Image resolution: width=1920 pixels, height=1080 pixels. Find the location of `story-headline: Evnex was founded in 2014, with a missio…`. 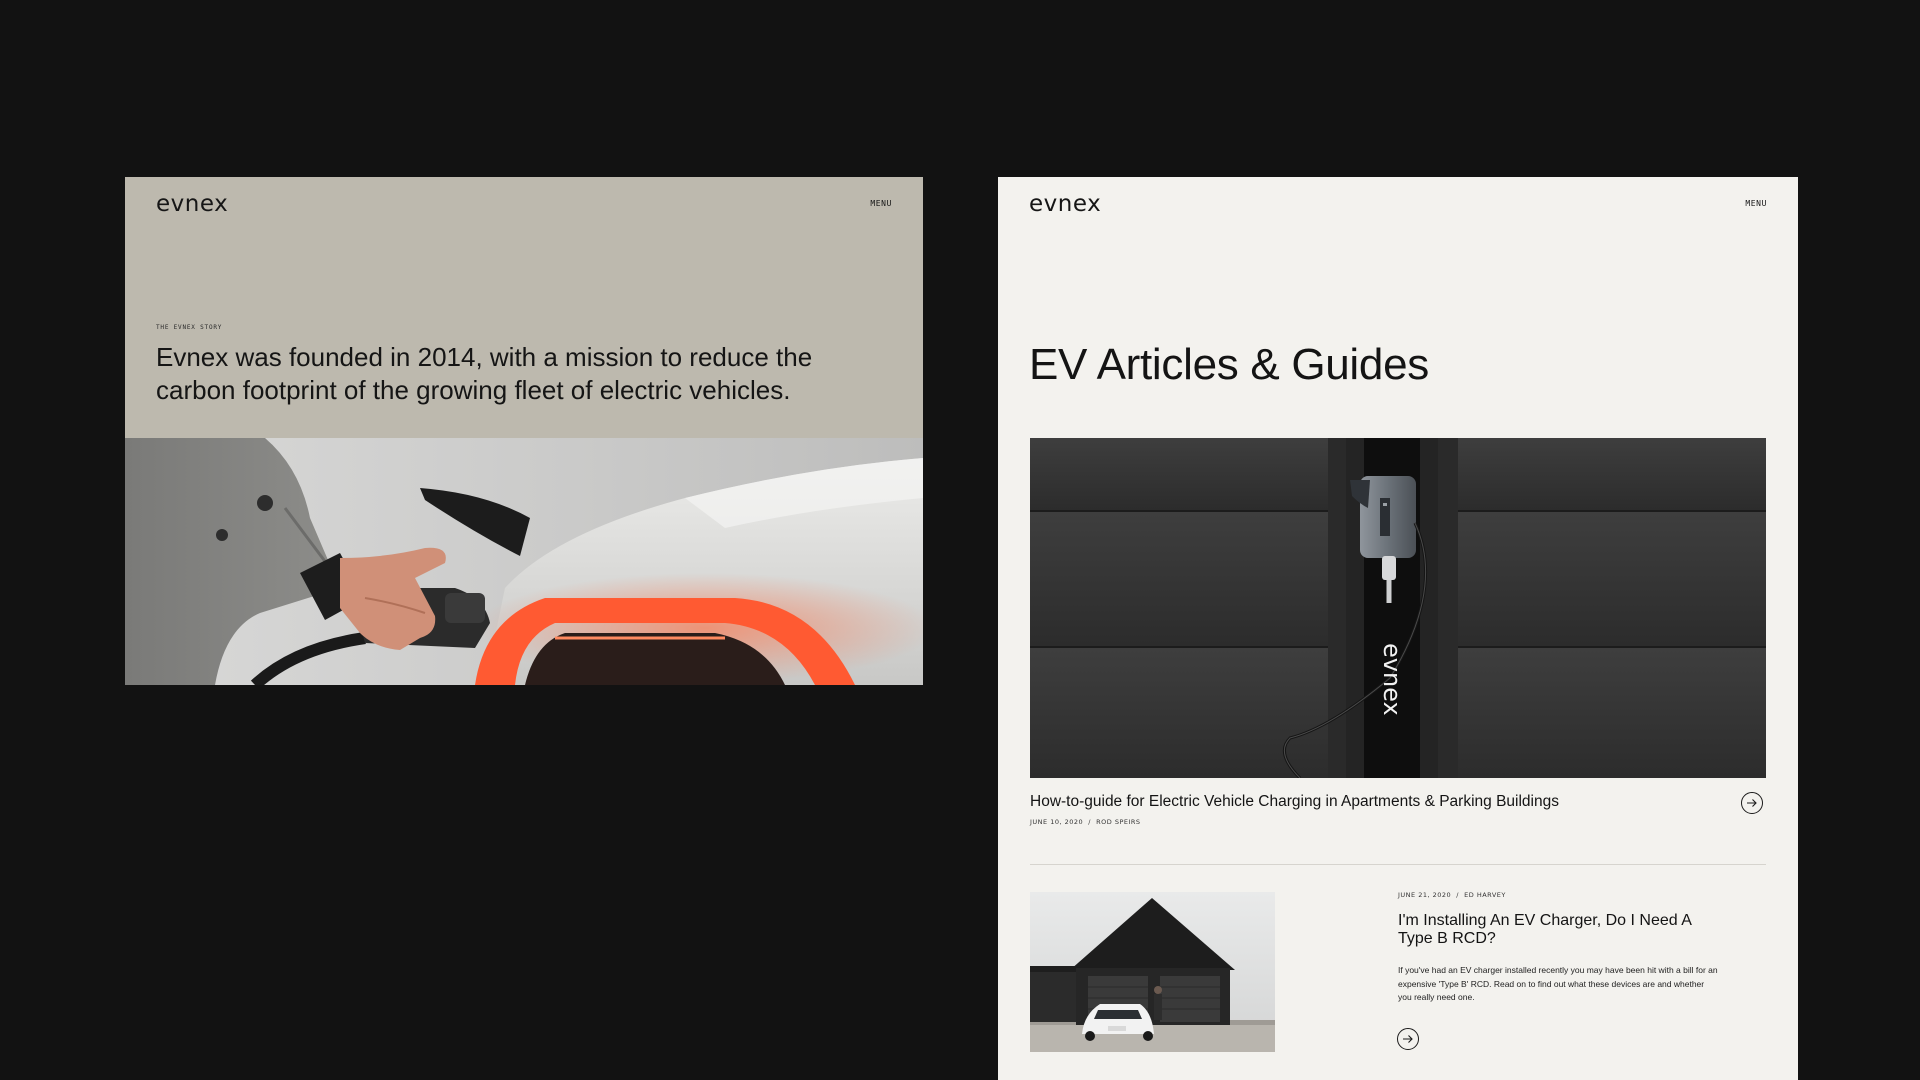

story-headline: Evnex was founded in 2014, with a missio… is located at coordinates (484, 373).